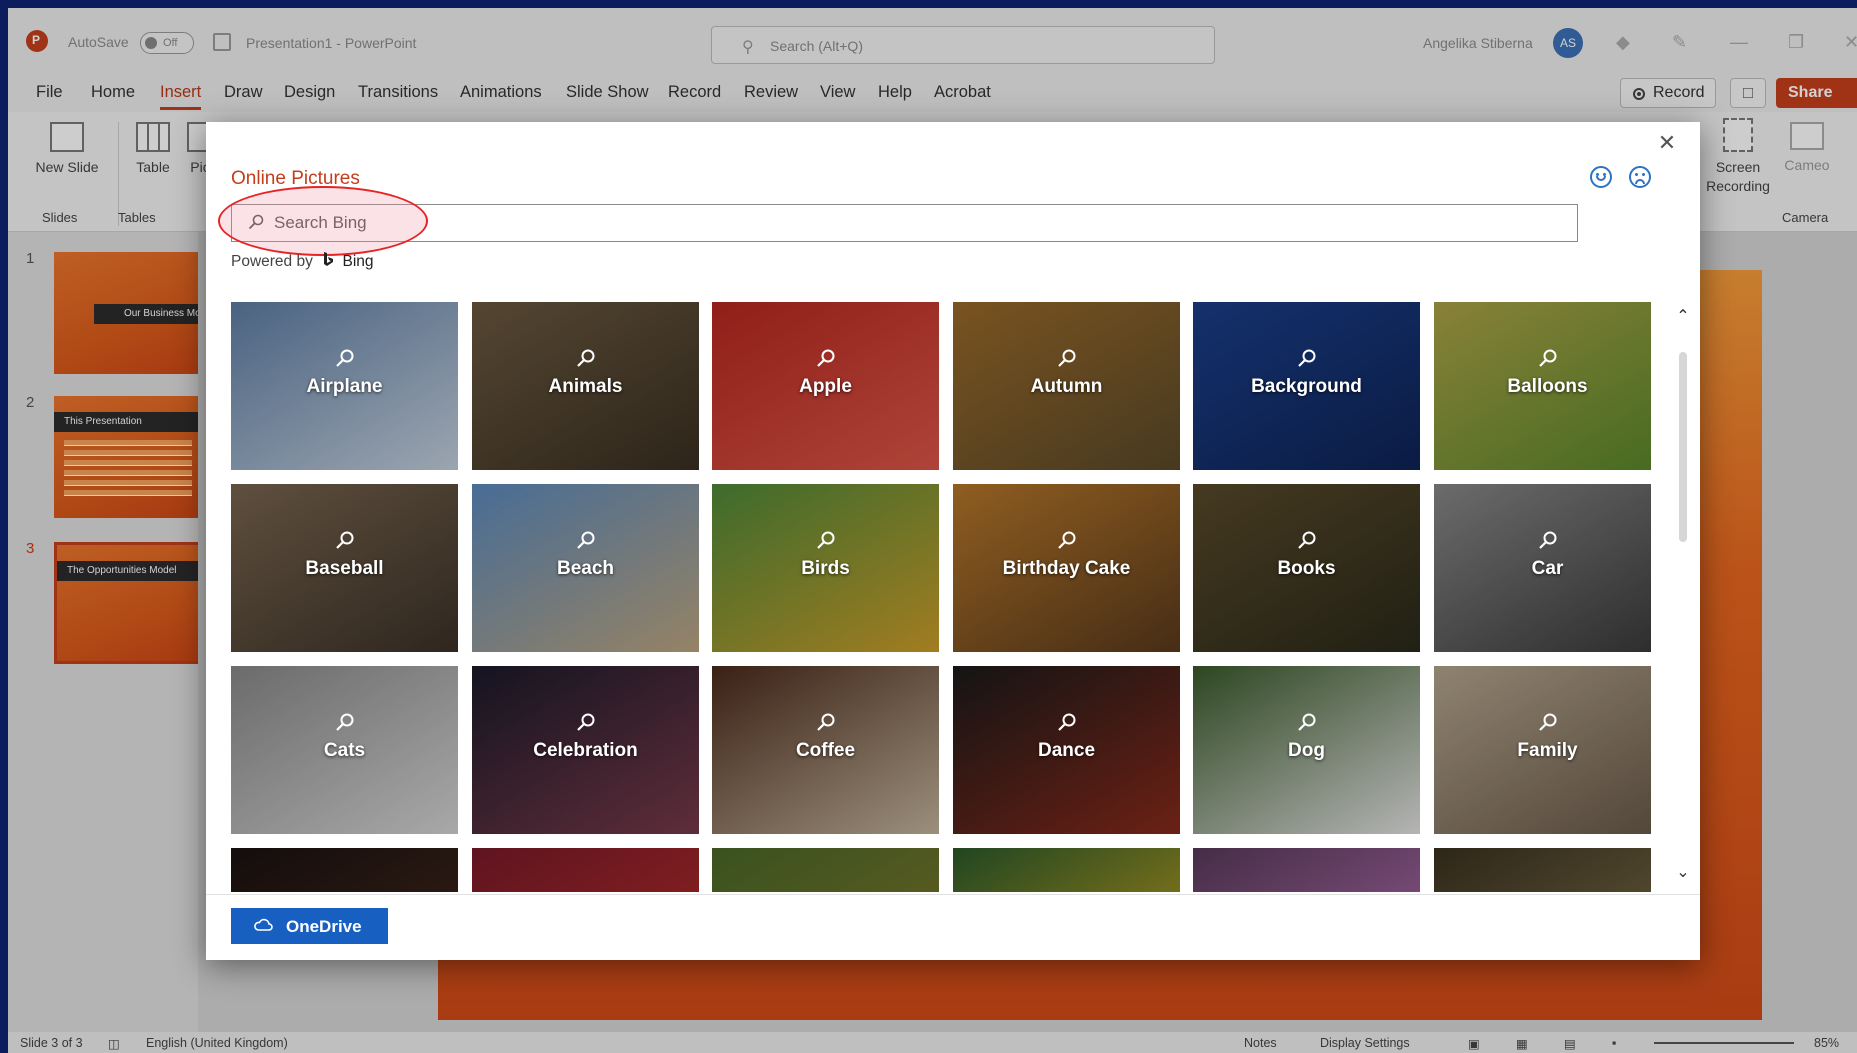 The height and width of the screenshot is (1053, 1857). Describe the element at coordinates (953, 894) in the screenshot. I see `dialog-divider` at that location.